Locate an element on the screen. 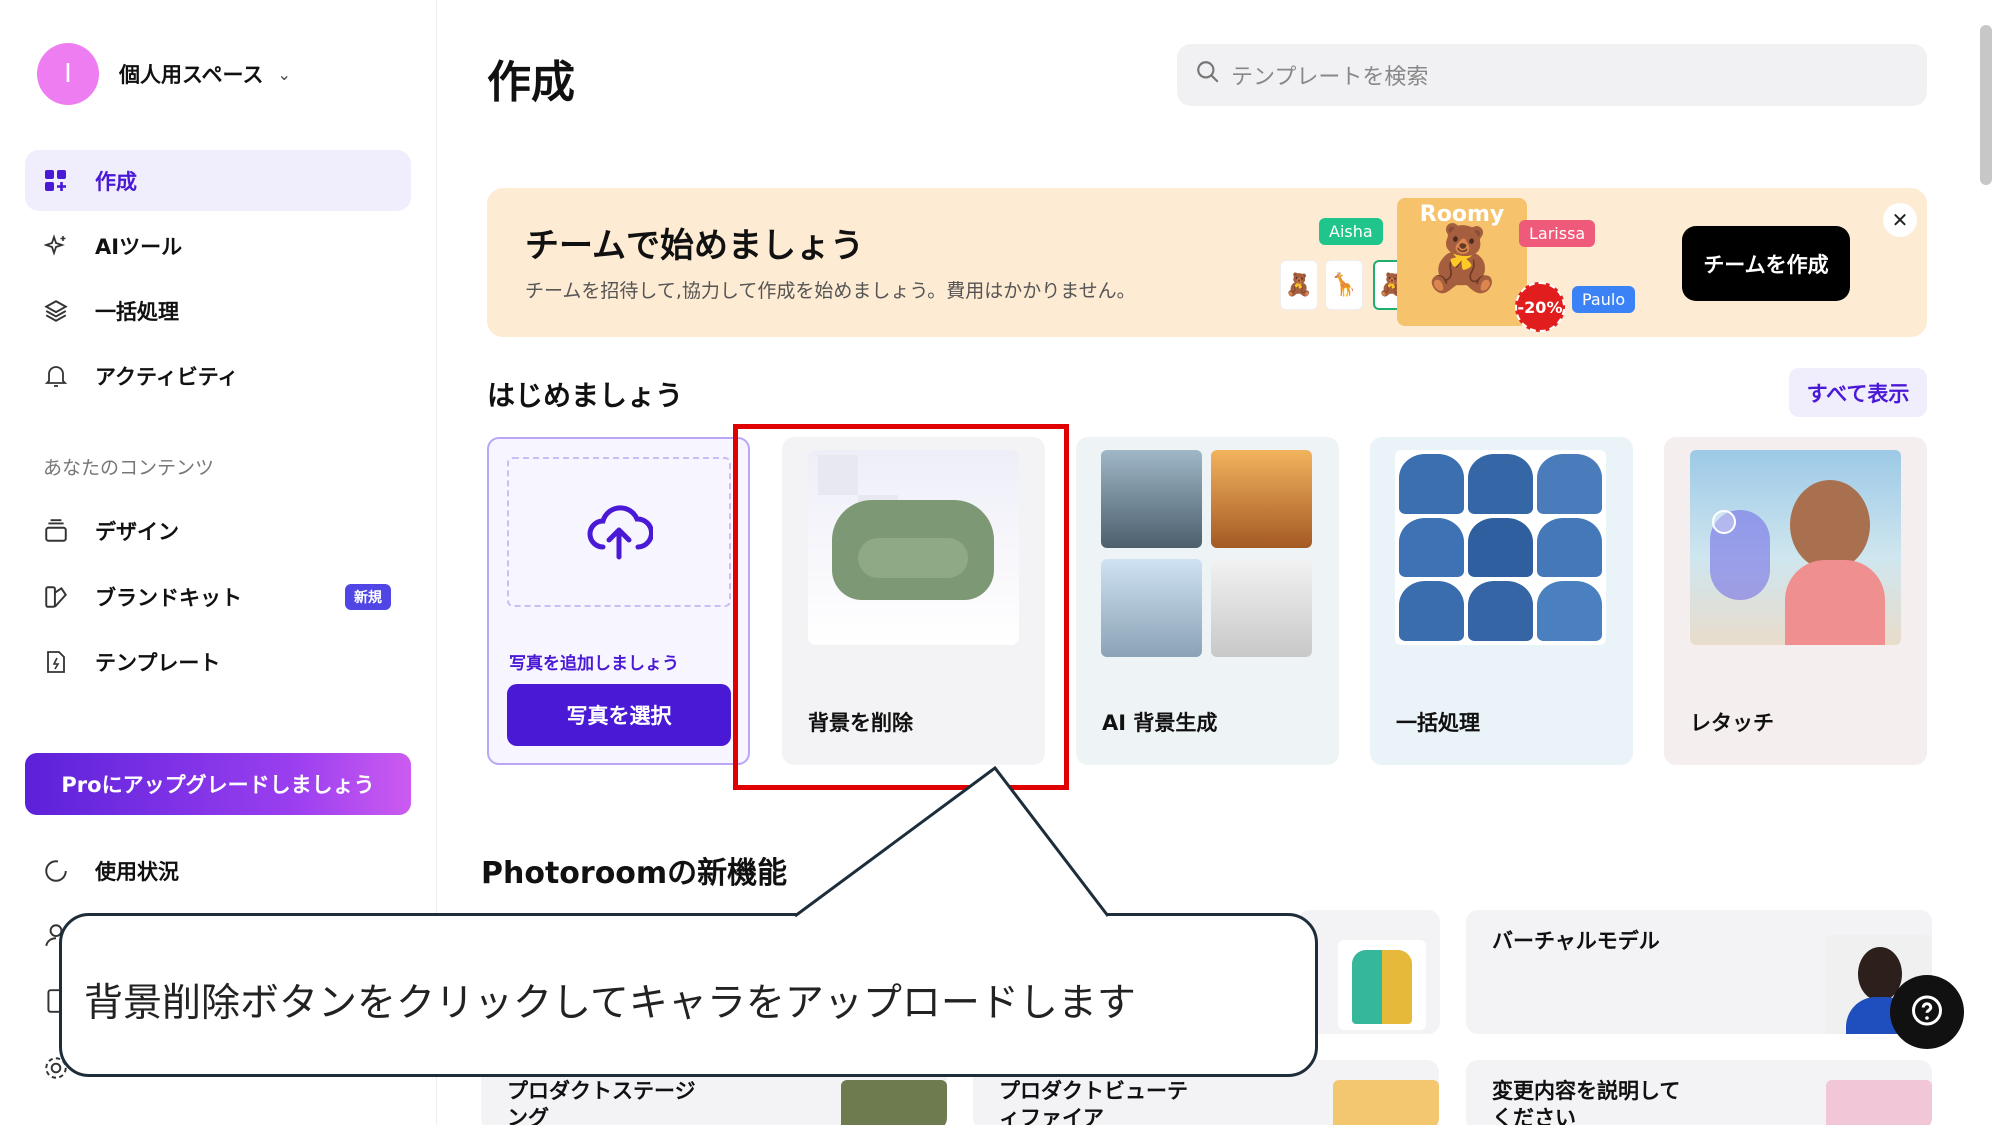 This screenshot has height=1125, width=2000. scrollbar-thumb is located at coordinates (1986, 105).